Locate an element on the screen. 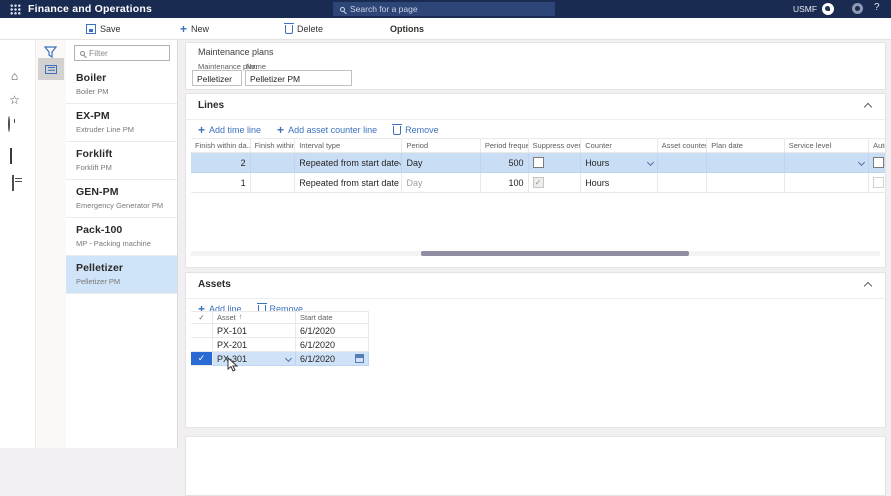  filter-input: Filter is located at coordinates (122, 53).